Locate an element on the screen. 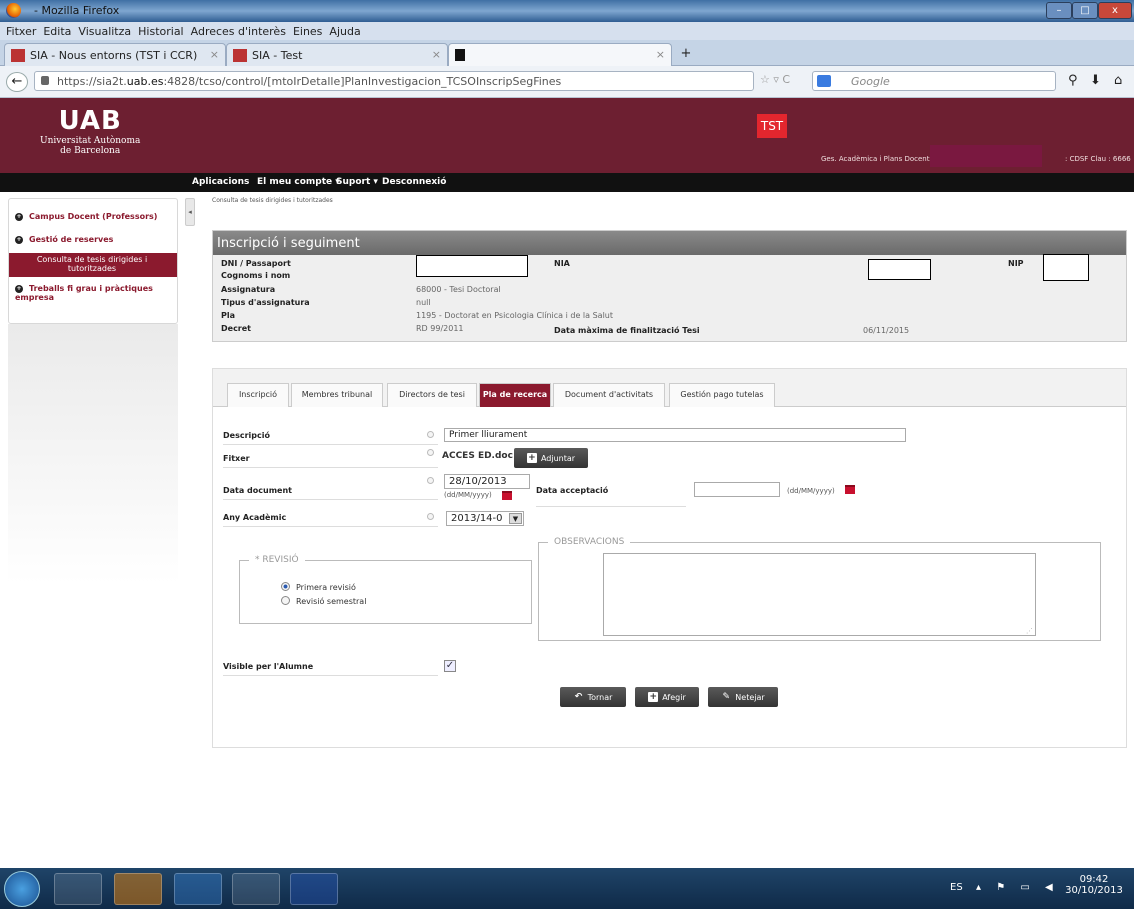 The image size is (1134, 909). menu-item-1: Edita is located at coordinates (57, 31).